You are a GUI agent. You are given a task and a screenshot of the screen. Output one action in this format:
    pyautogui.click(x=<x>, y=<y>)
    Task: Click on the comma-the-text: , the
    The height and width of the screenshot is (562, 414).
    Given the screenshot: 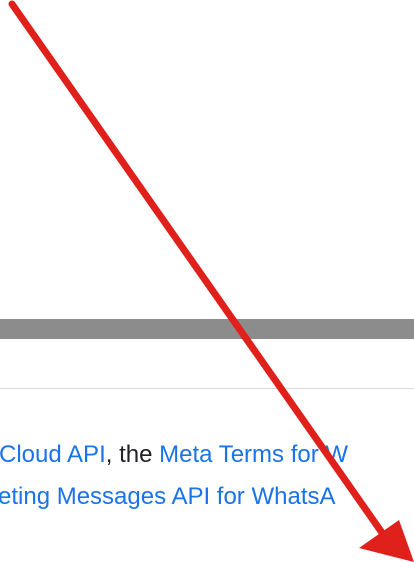 What is the action you would take?
    pyautogui.click(x=132, y=454)
    